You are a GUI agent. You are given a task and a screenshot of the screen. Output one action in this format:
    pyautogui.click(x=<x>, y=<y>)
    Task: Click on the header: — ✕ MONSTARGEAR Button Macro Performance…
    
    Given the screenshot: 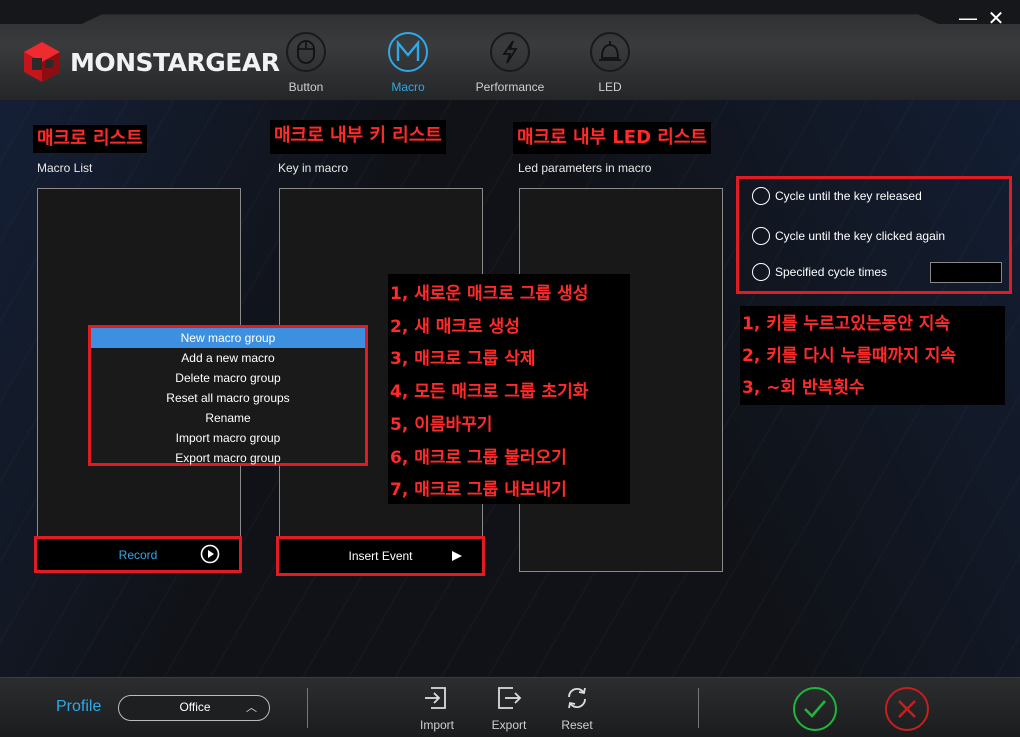 What is the action you would take?
    pyautogui.click(x=510, y=50)
    